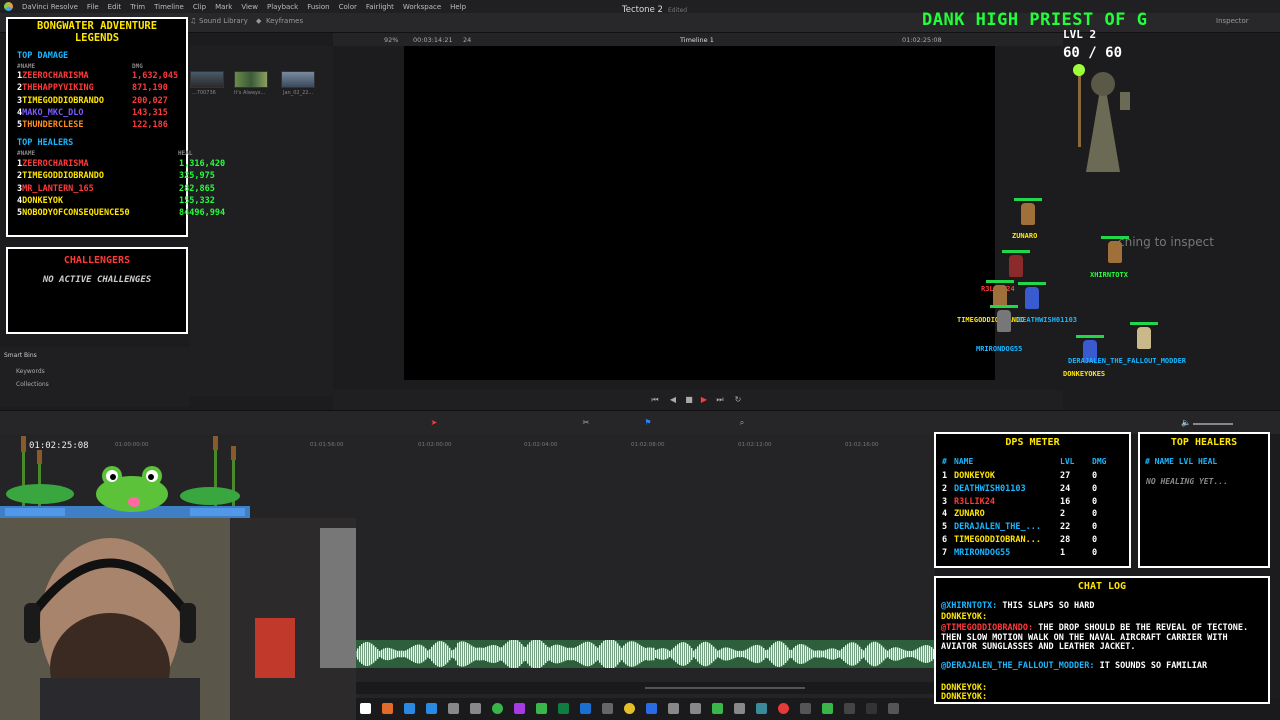 The height and width of the screenshot is (720, 1280). I want to click on menu-trim: Trim, so click(137, 7).